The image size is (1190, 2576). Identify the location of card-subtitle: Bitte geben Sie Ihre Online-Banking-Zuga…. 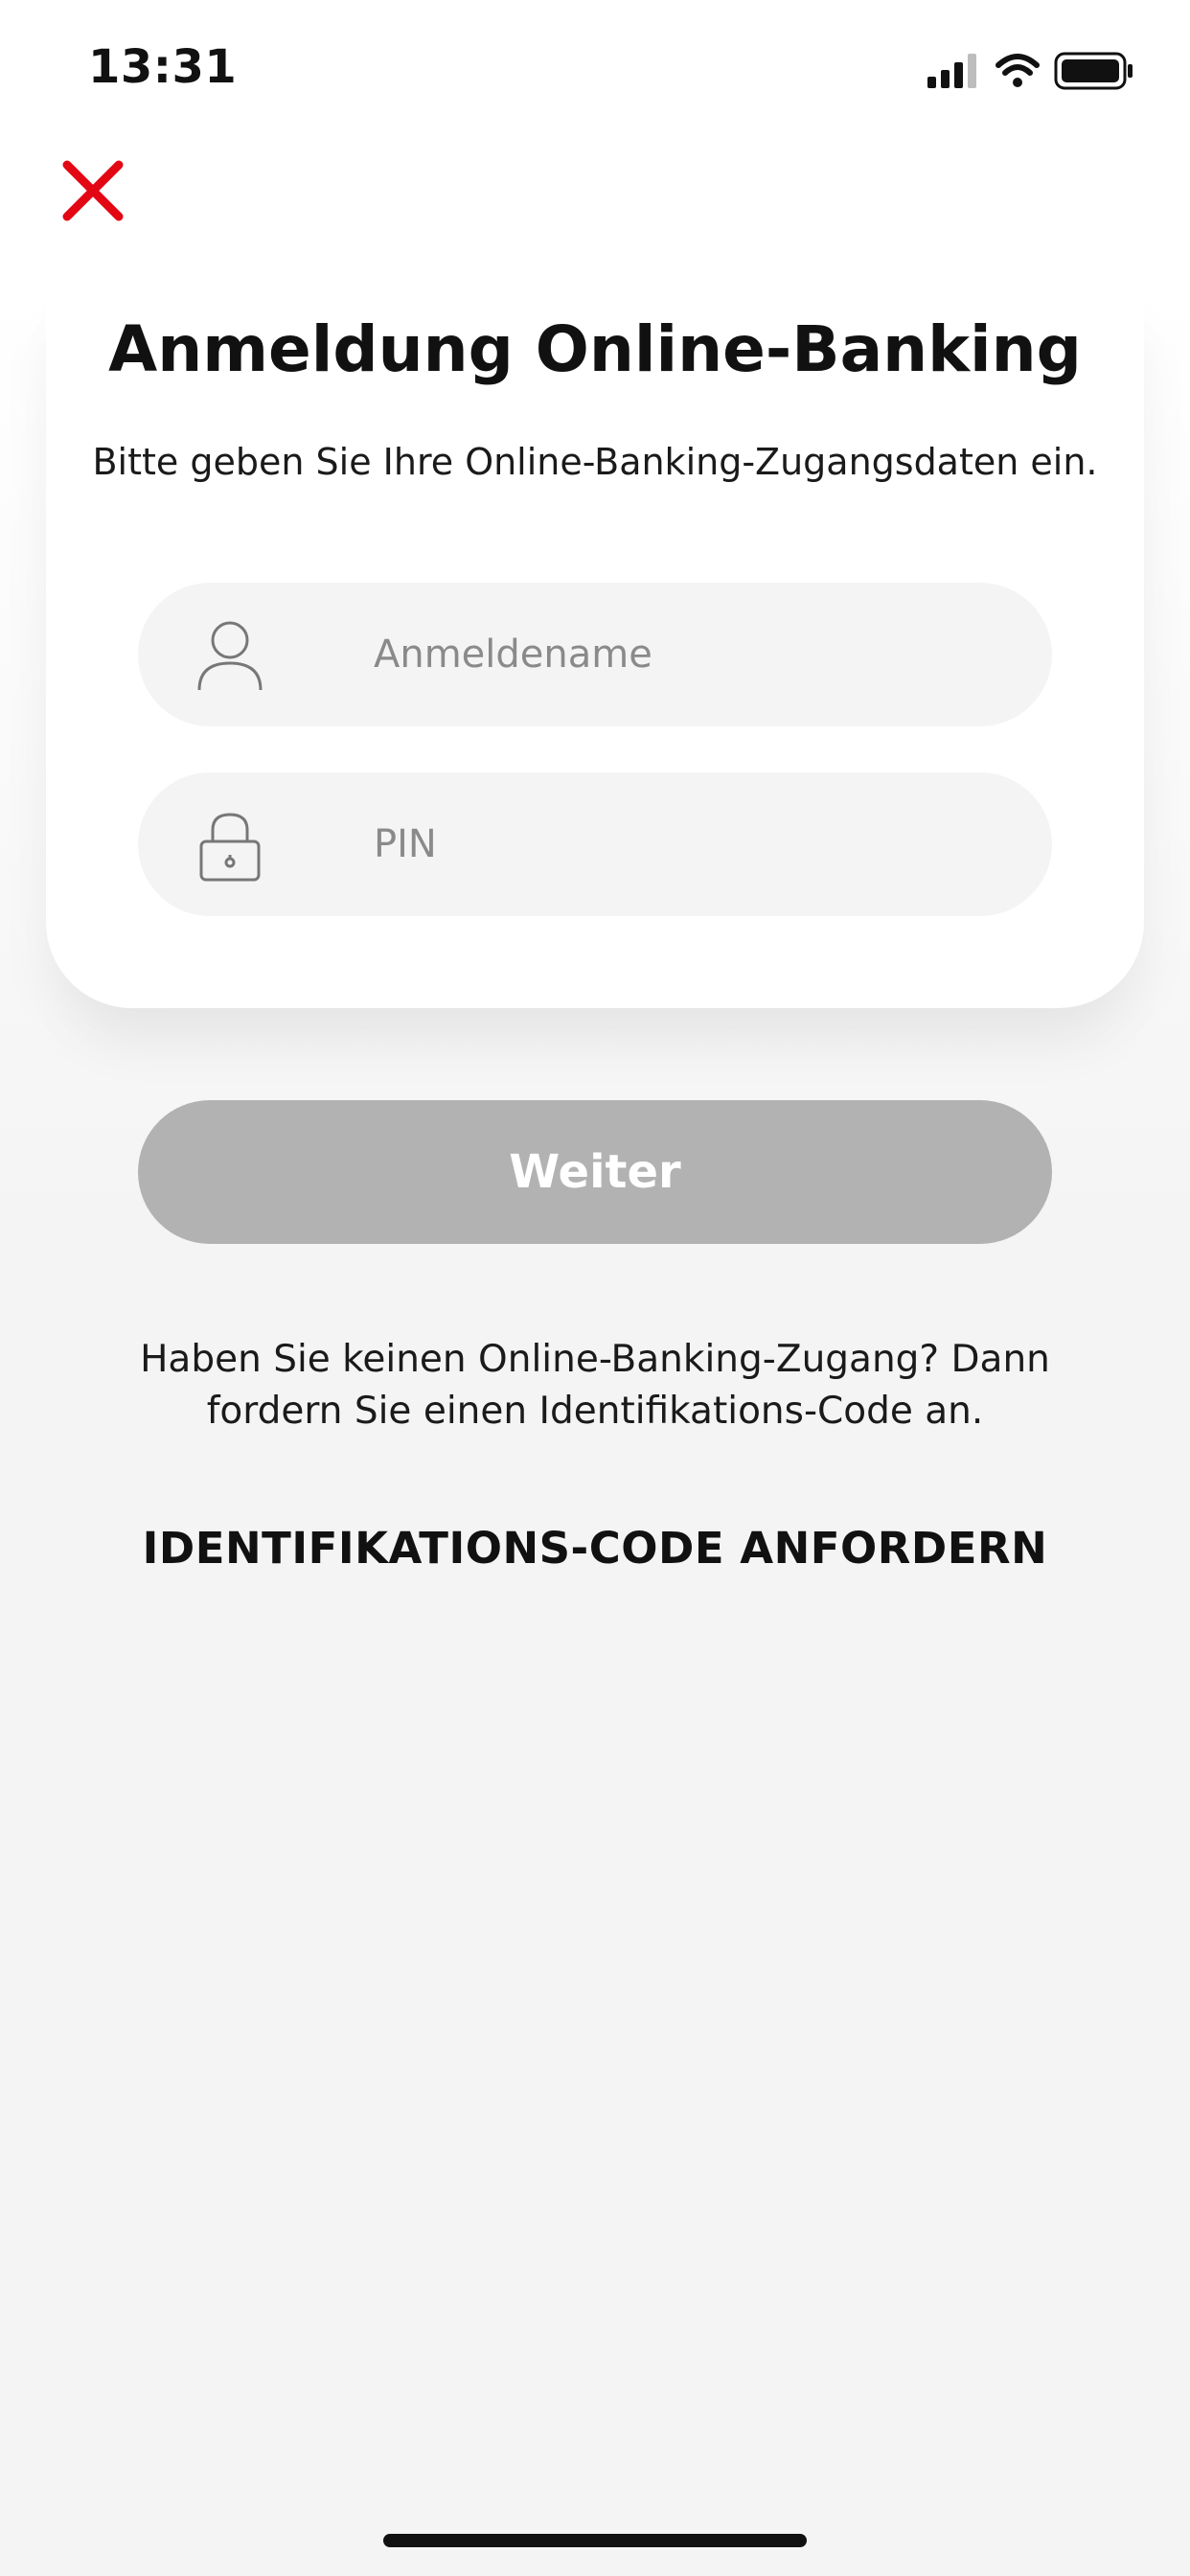
(595, 462).